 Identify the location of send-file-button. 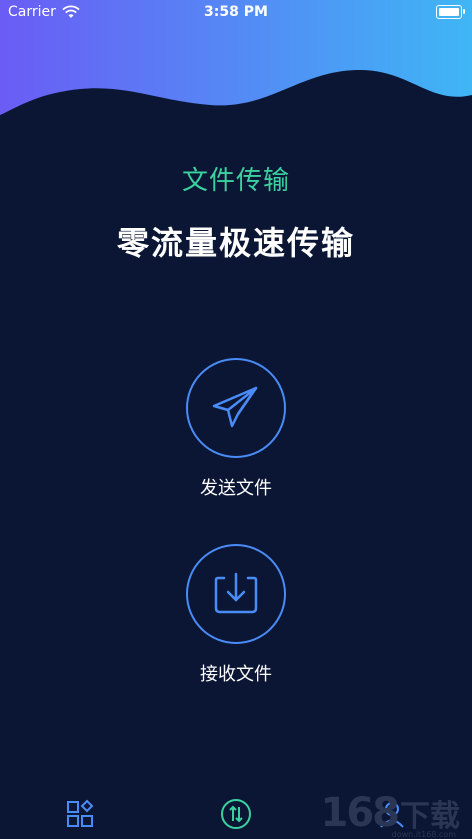
(236, 408).